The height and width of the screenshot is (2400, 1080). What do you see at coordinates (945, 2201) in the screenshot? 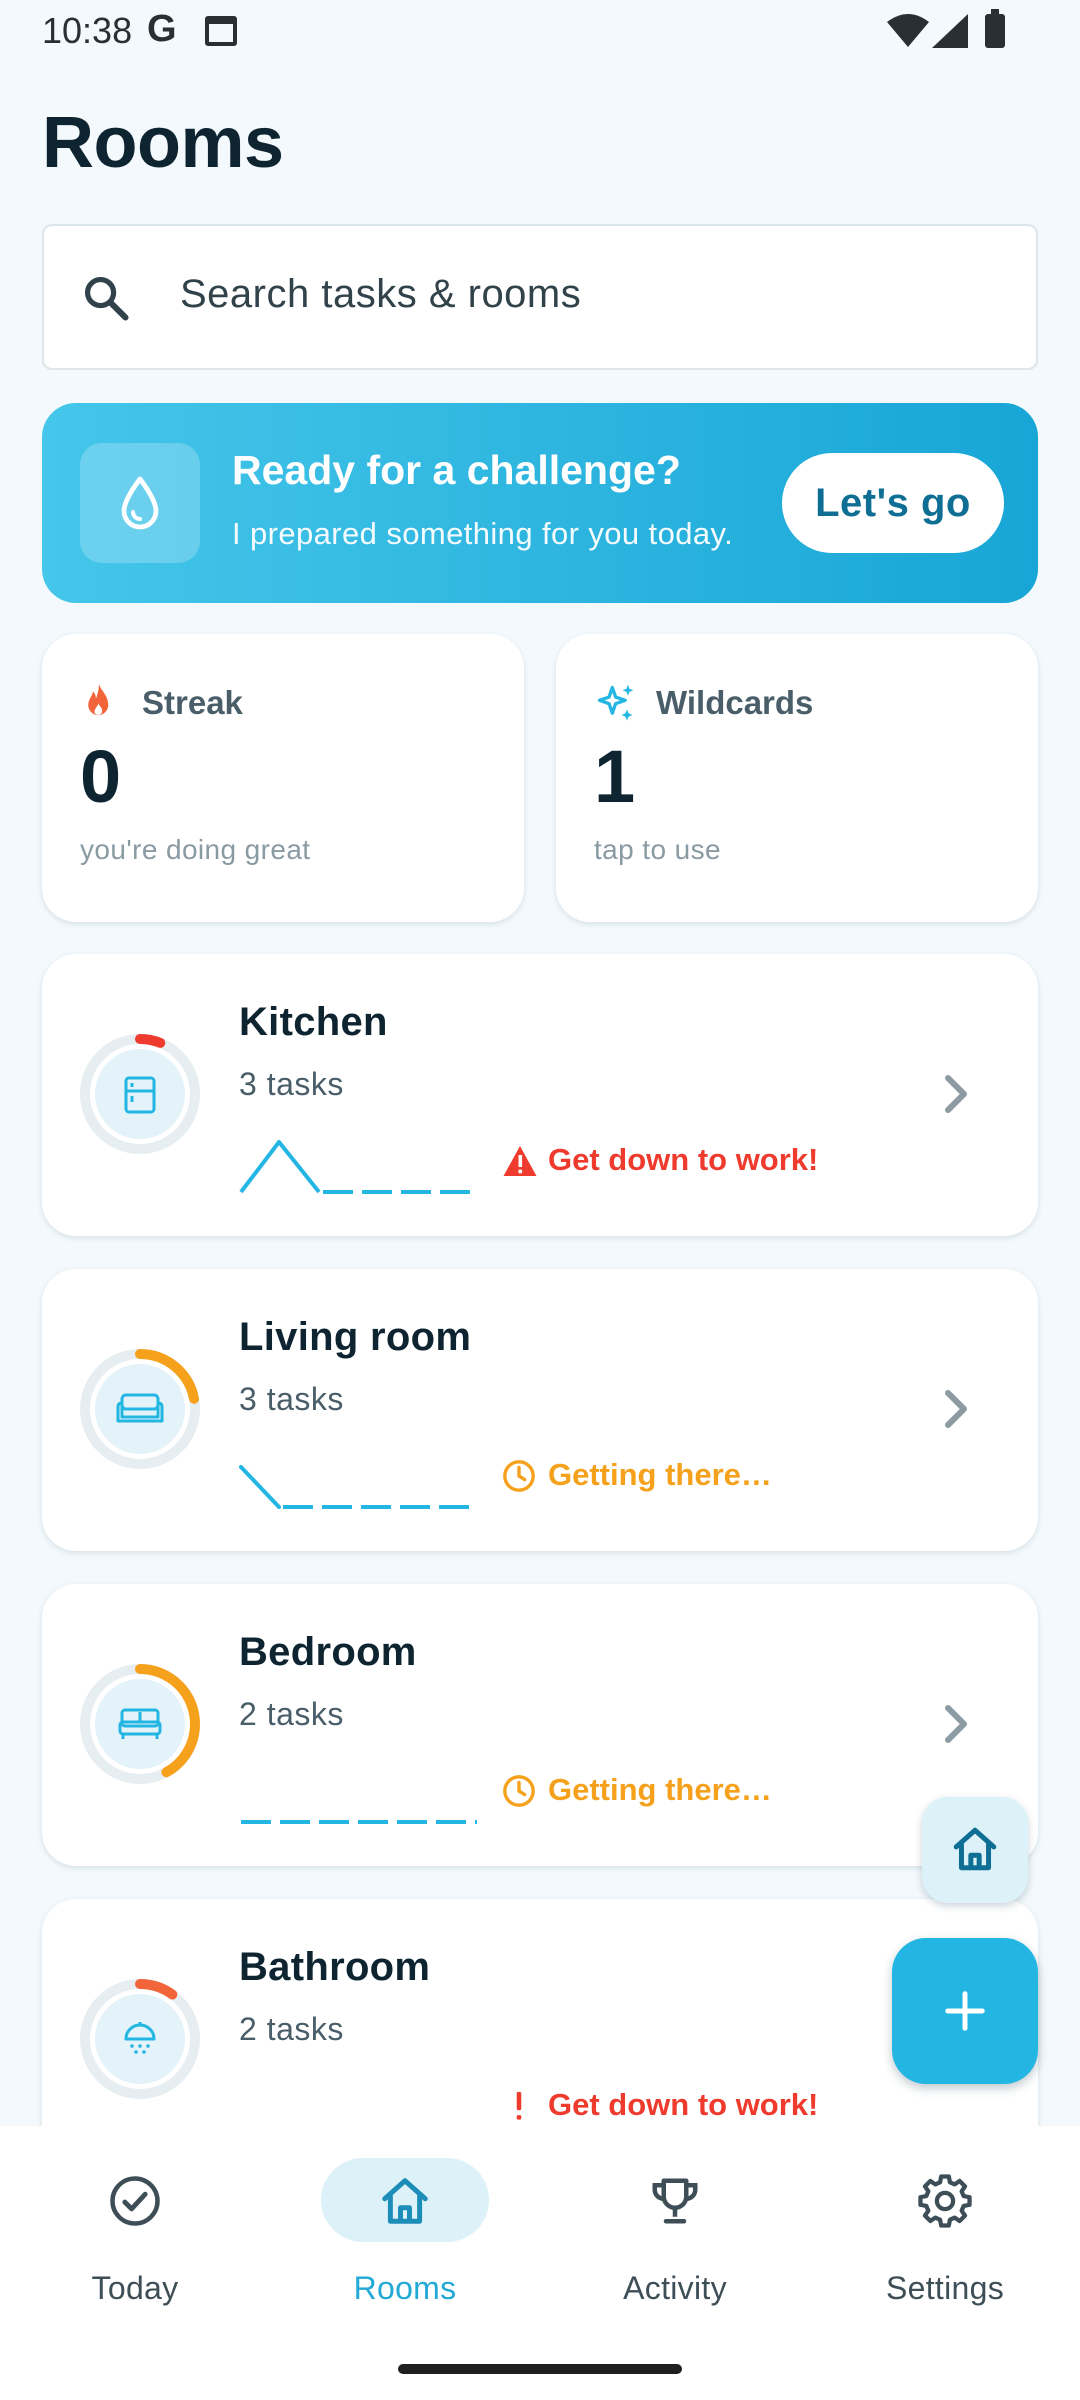
I see `gear-icon` at bounding box center [945, 2201].